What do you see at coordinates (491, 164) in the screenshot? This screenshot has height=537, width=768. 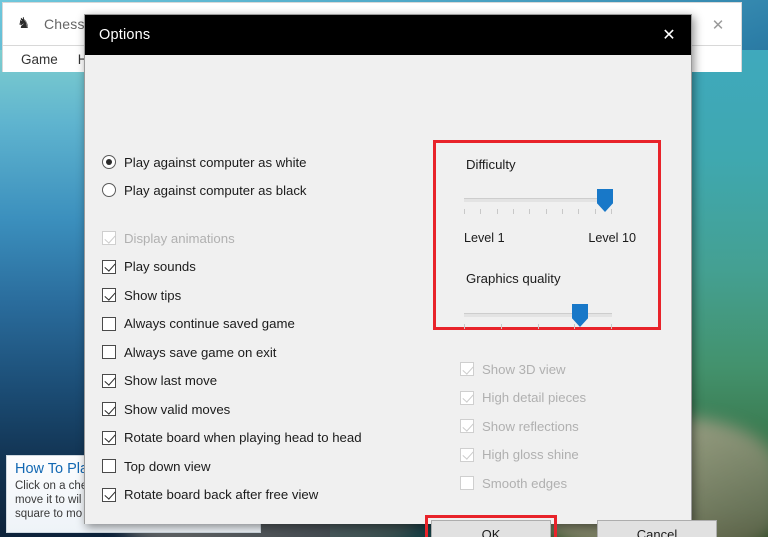 I see `difficulty-label: Difficulty` at bounding box center [491, 164].